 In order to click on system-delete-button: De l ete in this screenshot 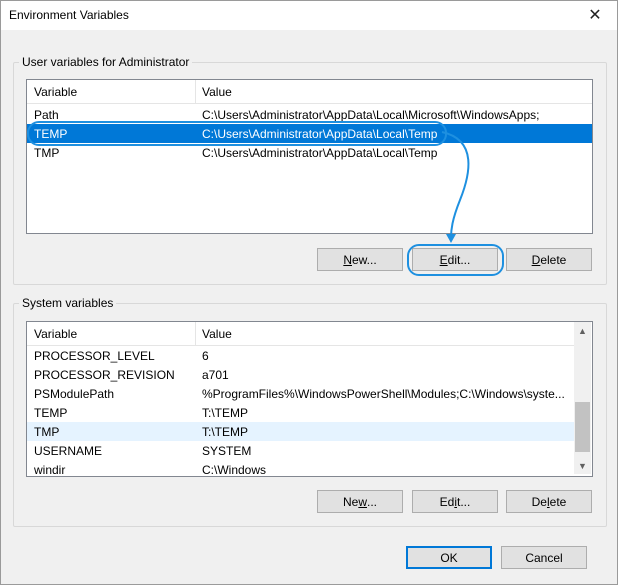, I will do `click(549, 501)`.